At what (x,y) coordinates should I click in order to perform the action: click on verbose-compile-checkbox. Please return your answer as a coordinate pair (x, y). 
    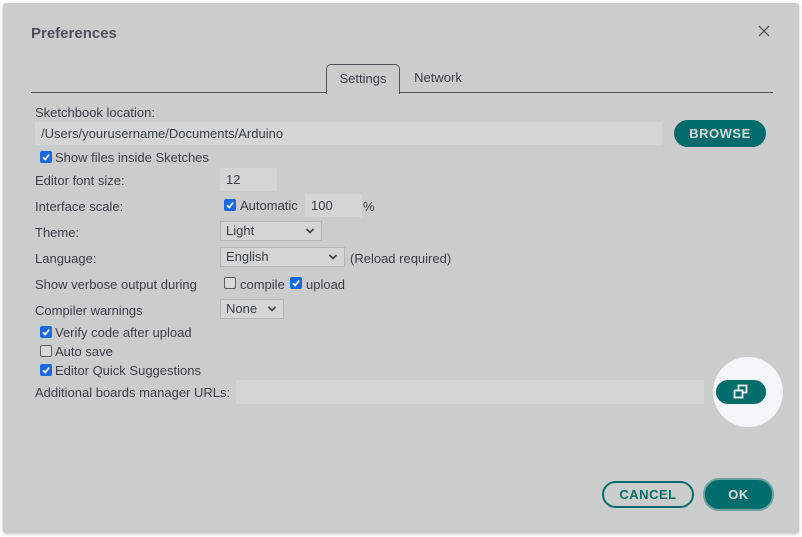
    Looking at the image, I should click on (230, 283).